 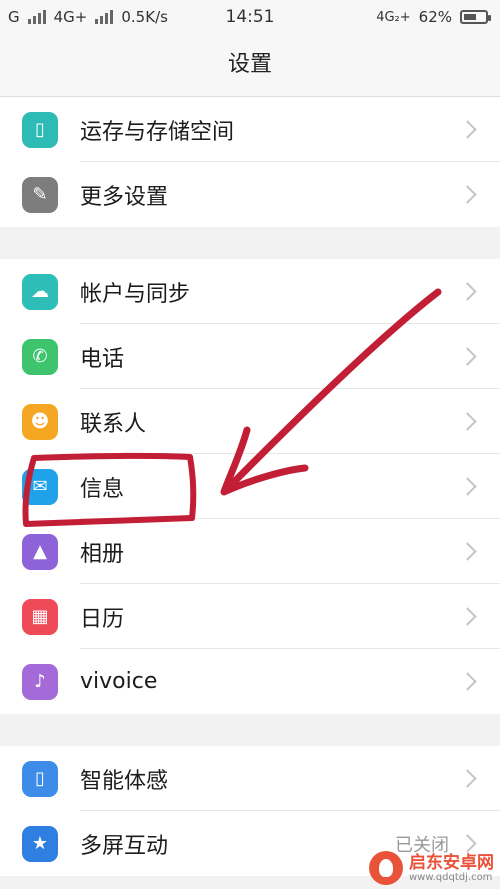 I want to click on settings-item: ✉ 信息, so click(x=250, y=486).